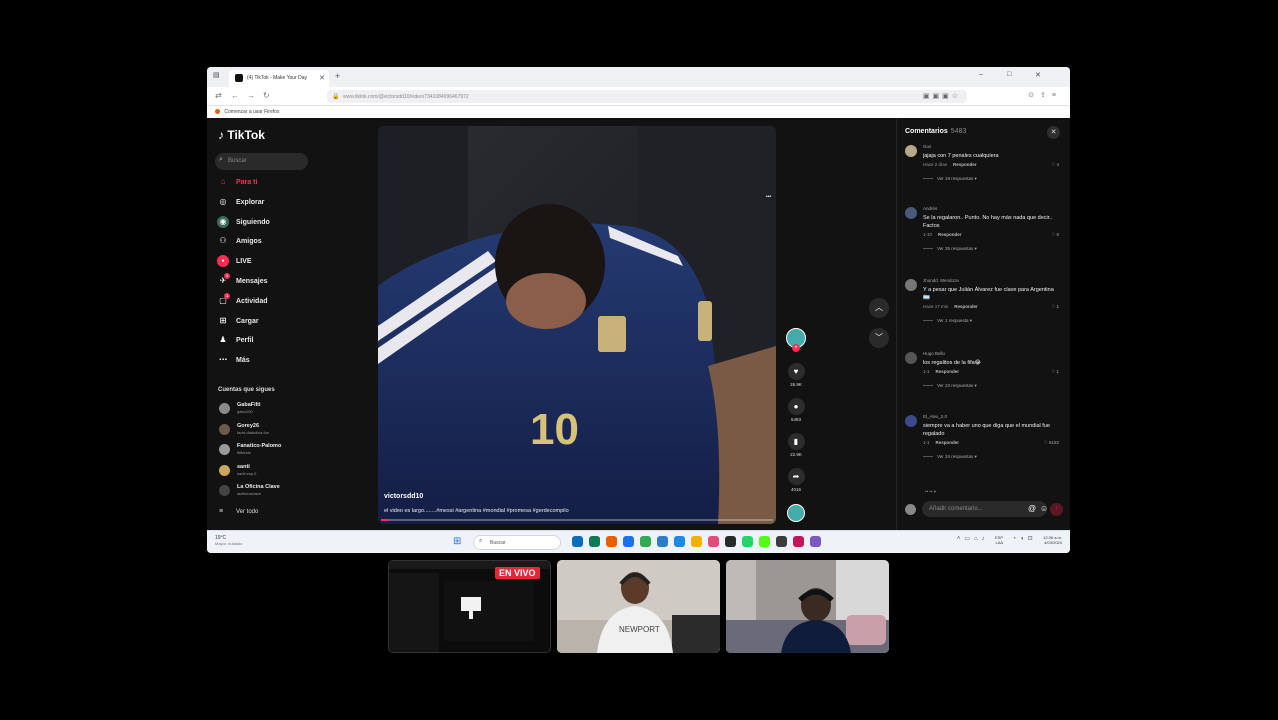  I want to click on emoji-icon: ☺, so click(1044, 508).